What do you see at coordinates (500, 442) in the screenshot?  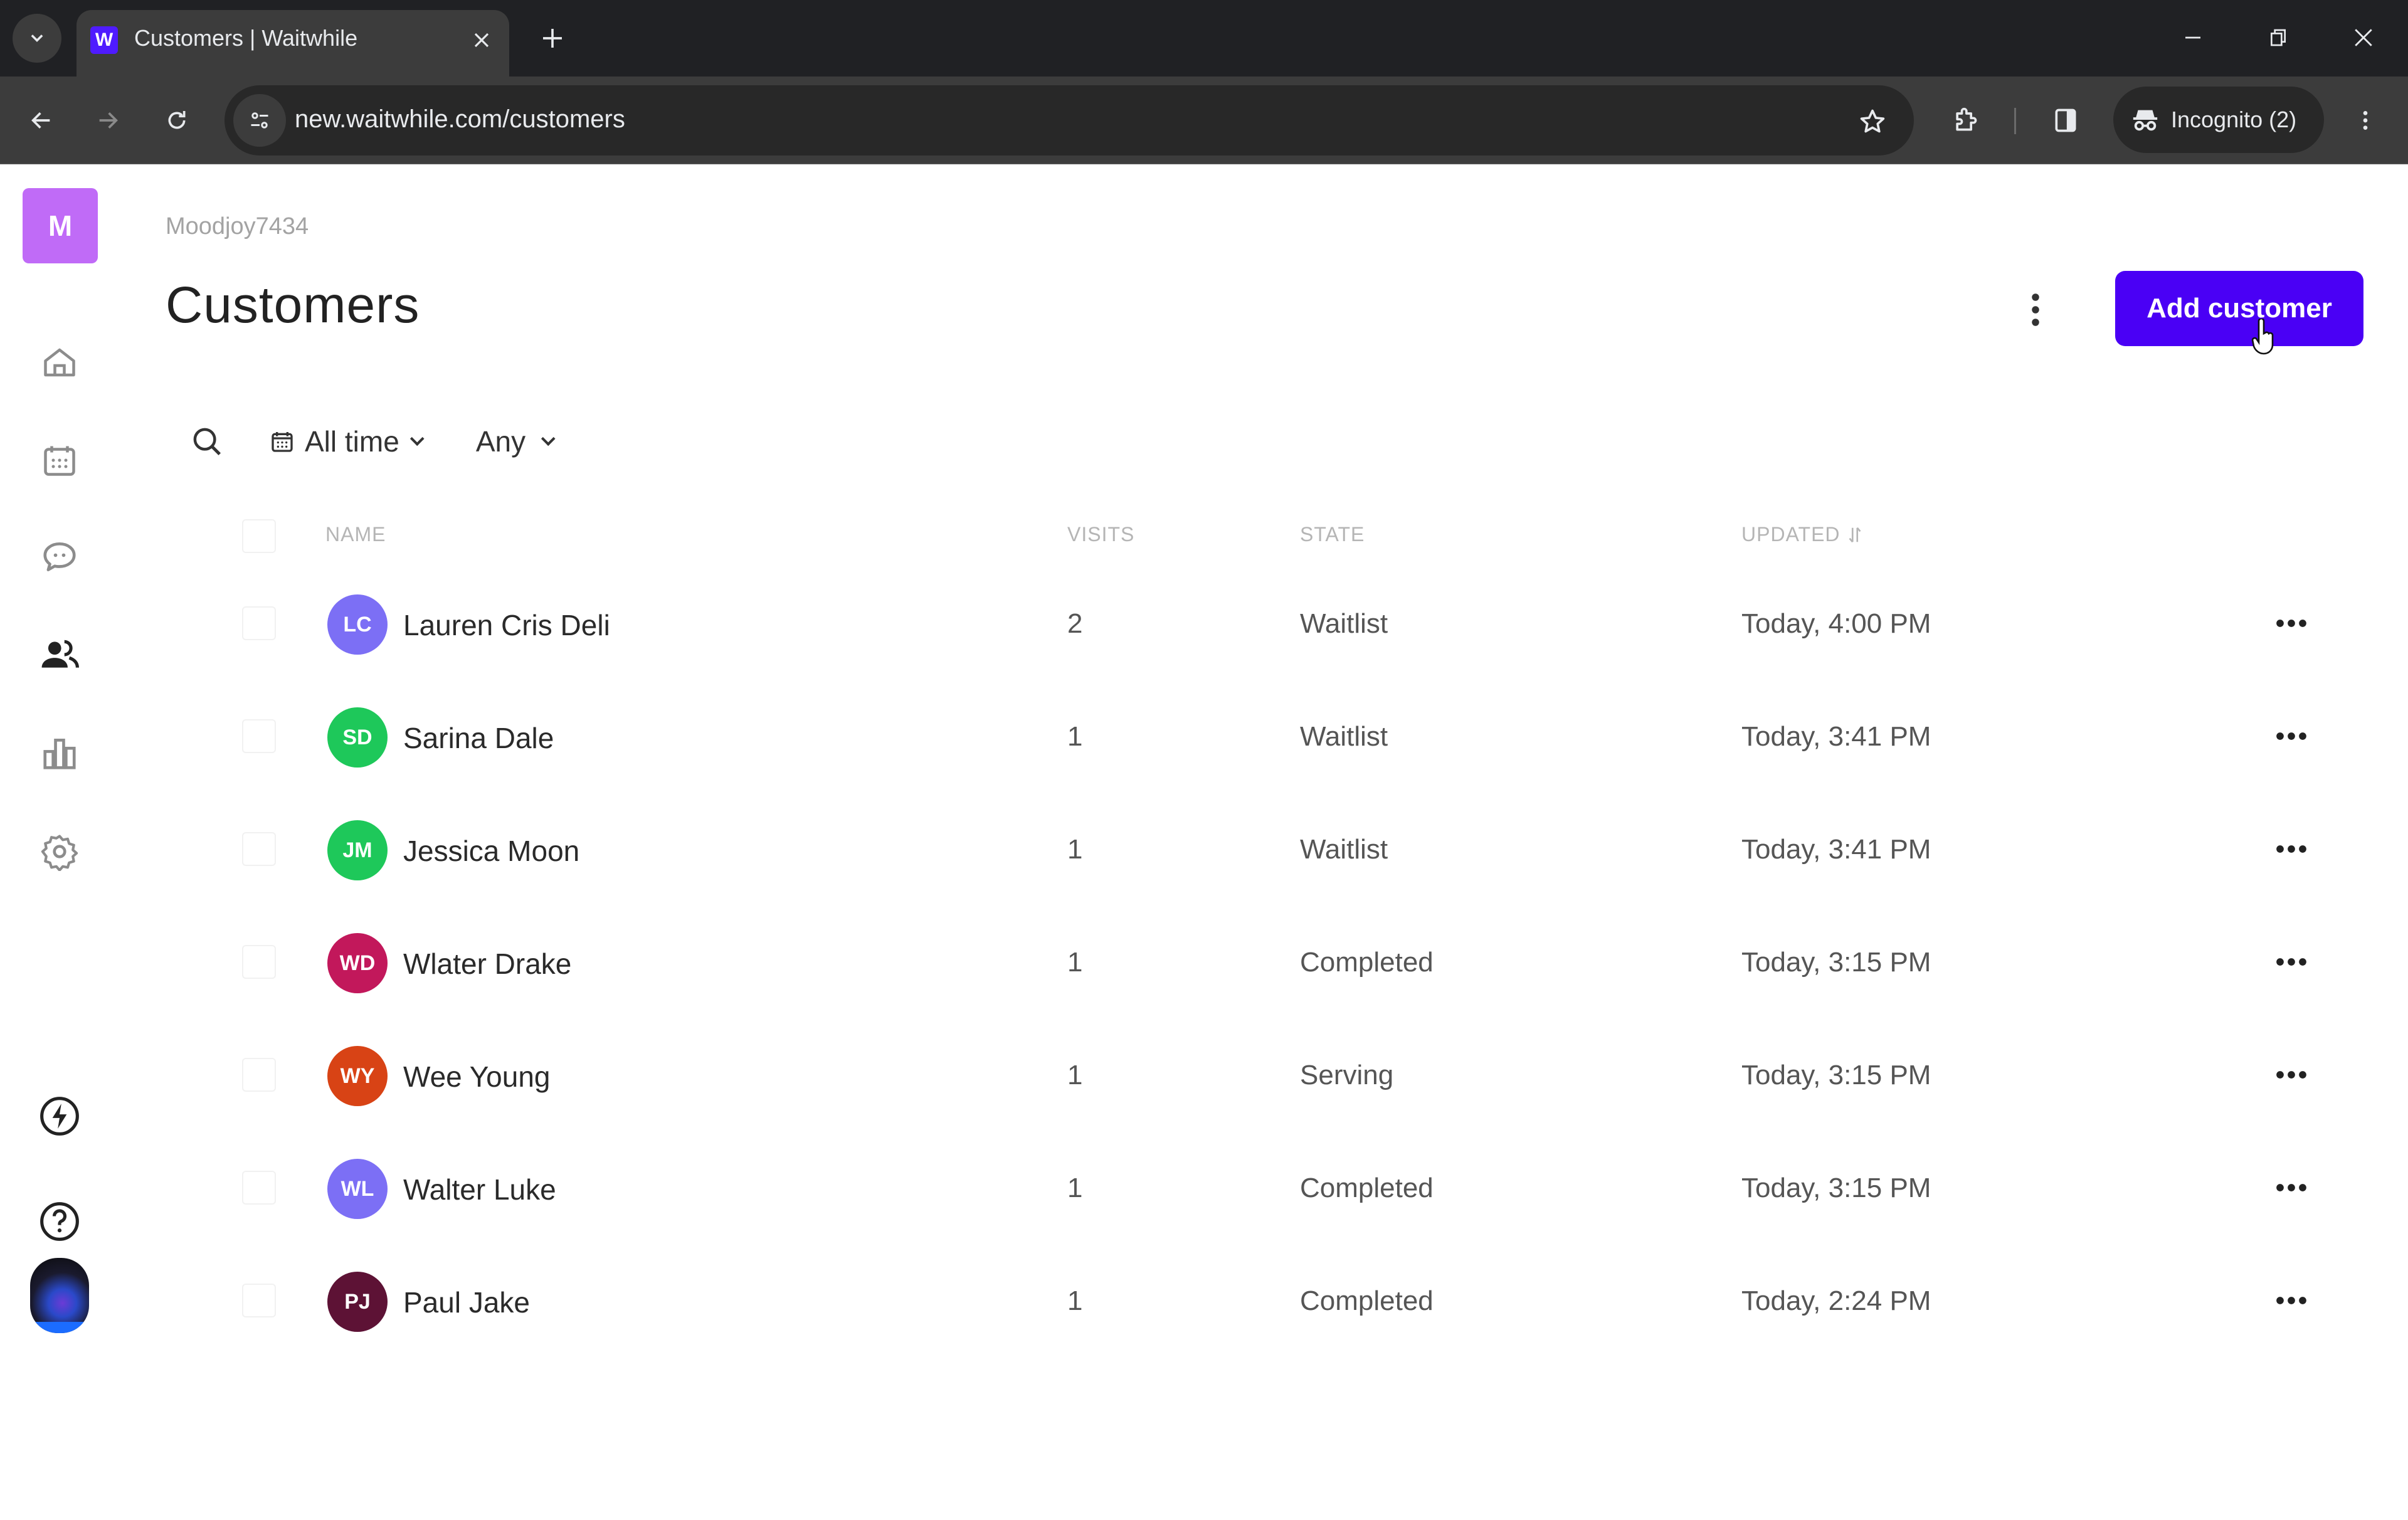 I see `state-filter-value: Any` at bounding box center [500, 442].